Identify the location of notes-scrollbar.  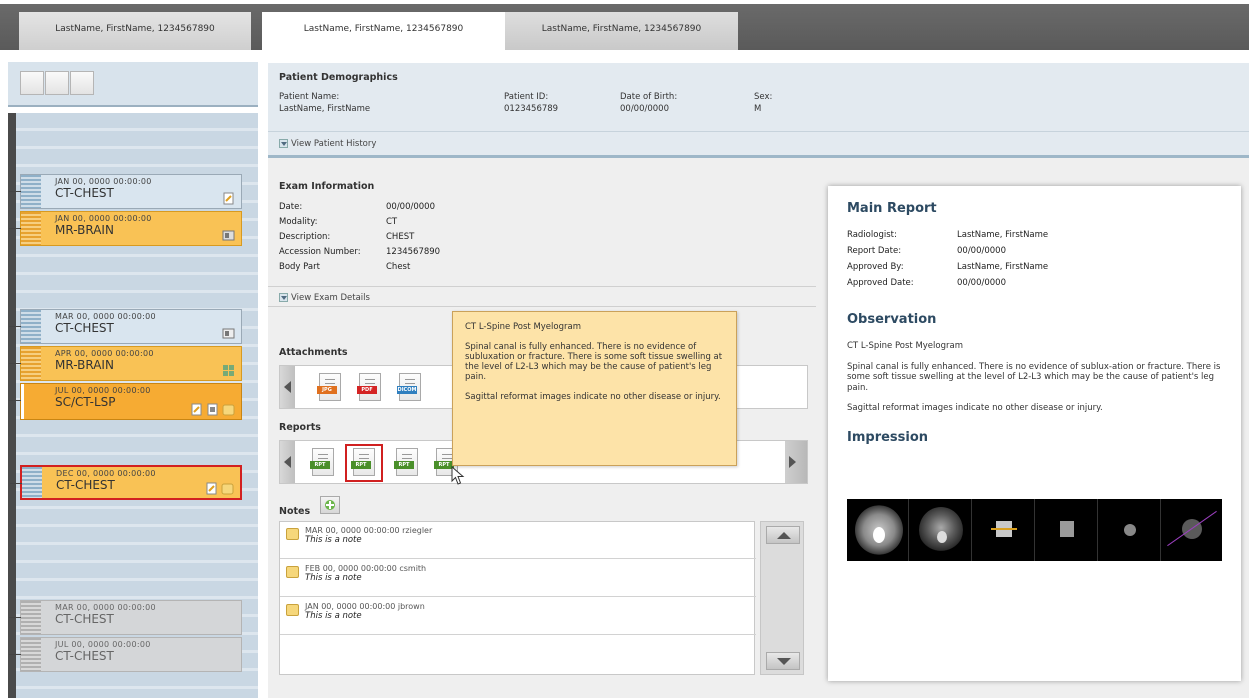
(782, 598).